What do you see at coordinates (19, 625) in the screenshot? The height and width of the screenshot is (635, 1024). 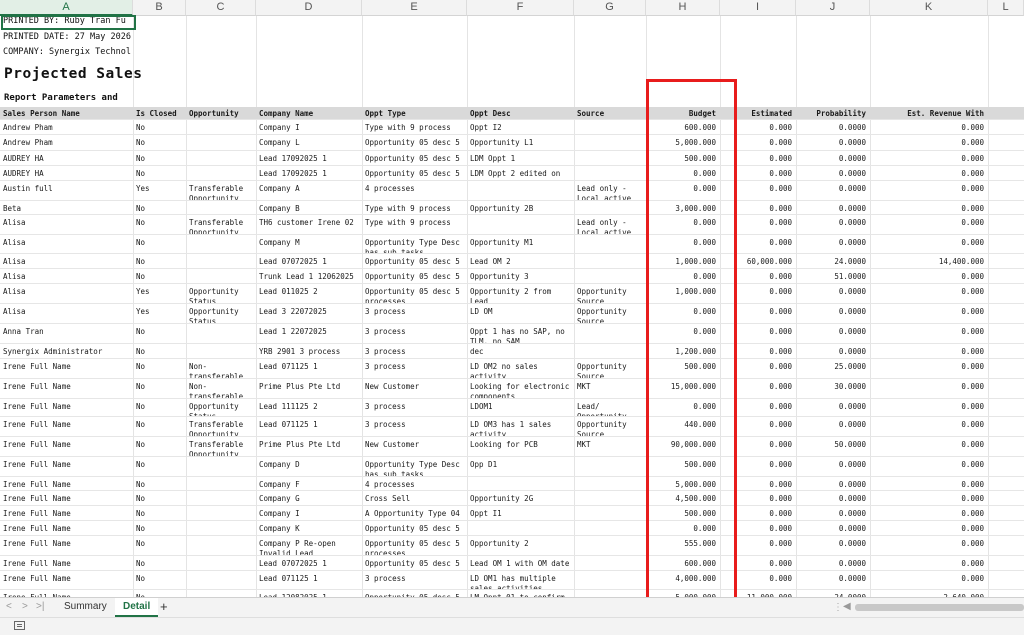 I see `sheet-view-icon` at bounding box center [19, 625].